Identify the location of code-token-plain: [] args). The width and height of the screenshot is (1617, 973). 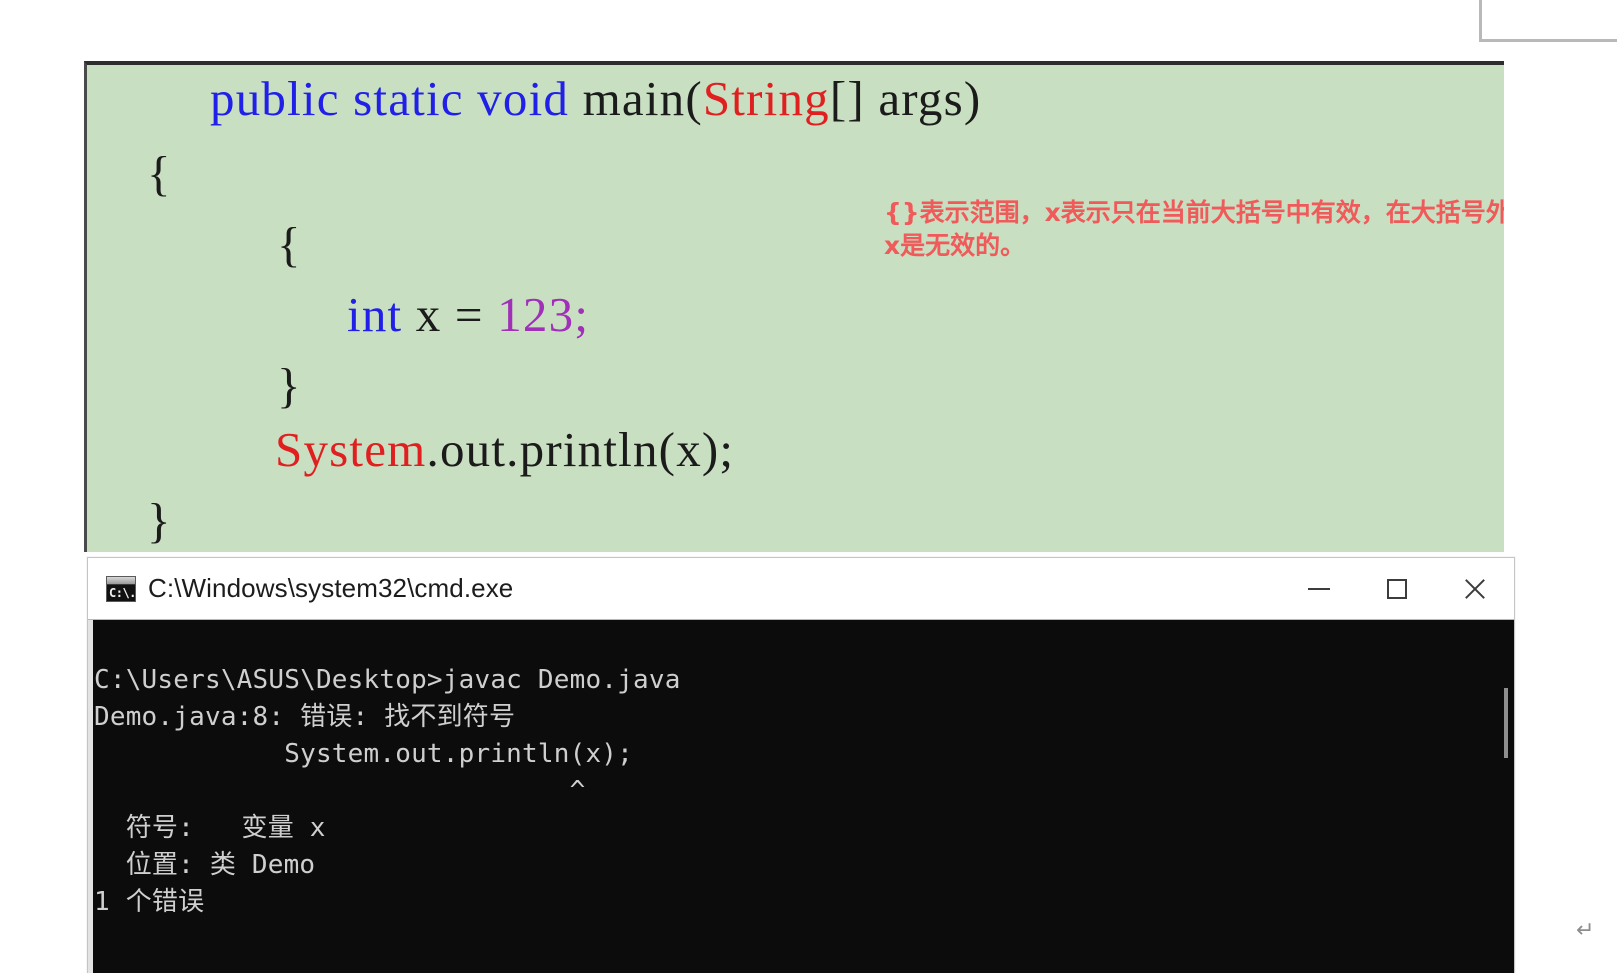
(905, 98).